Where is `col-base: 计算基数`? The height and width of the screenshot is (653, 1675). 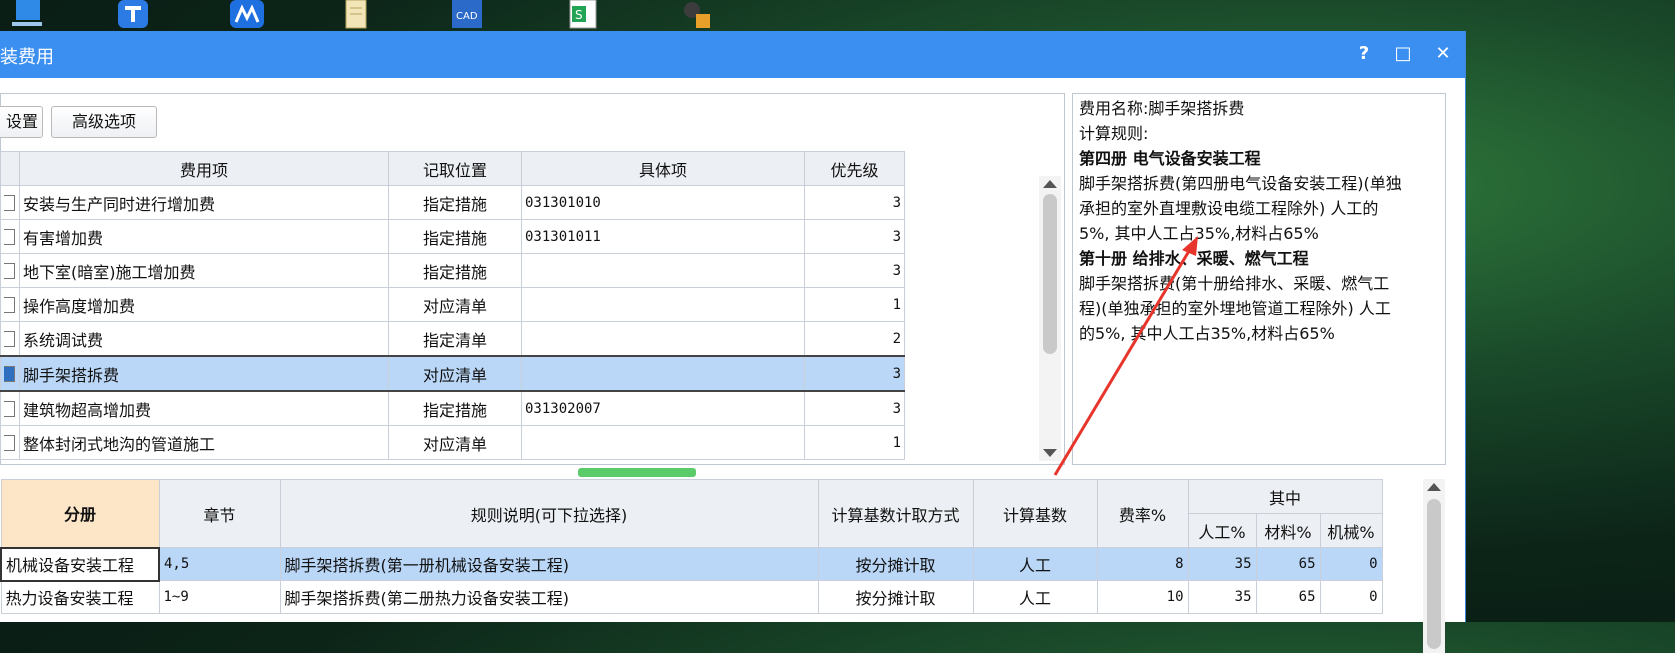
col-base: 计算基数 is located at coordinates (1035, 513).